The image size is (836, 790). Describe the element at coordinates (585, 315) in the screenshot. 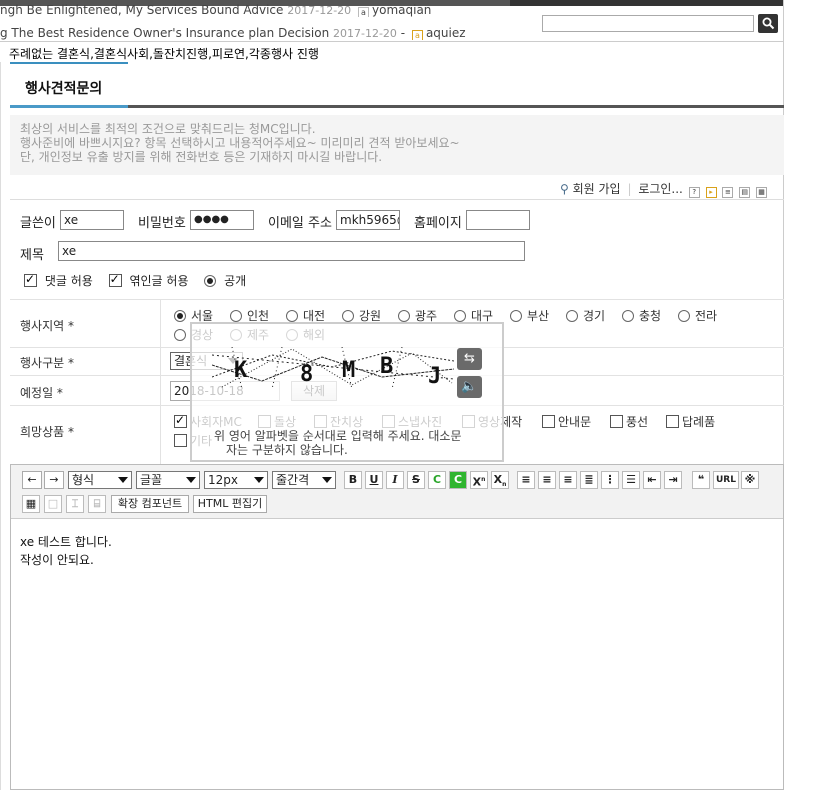

I see `region-option: 경기` at that location.